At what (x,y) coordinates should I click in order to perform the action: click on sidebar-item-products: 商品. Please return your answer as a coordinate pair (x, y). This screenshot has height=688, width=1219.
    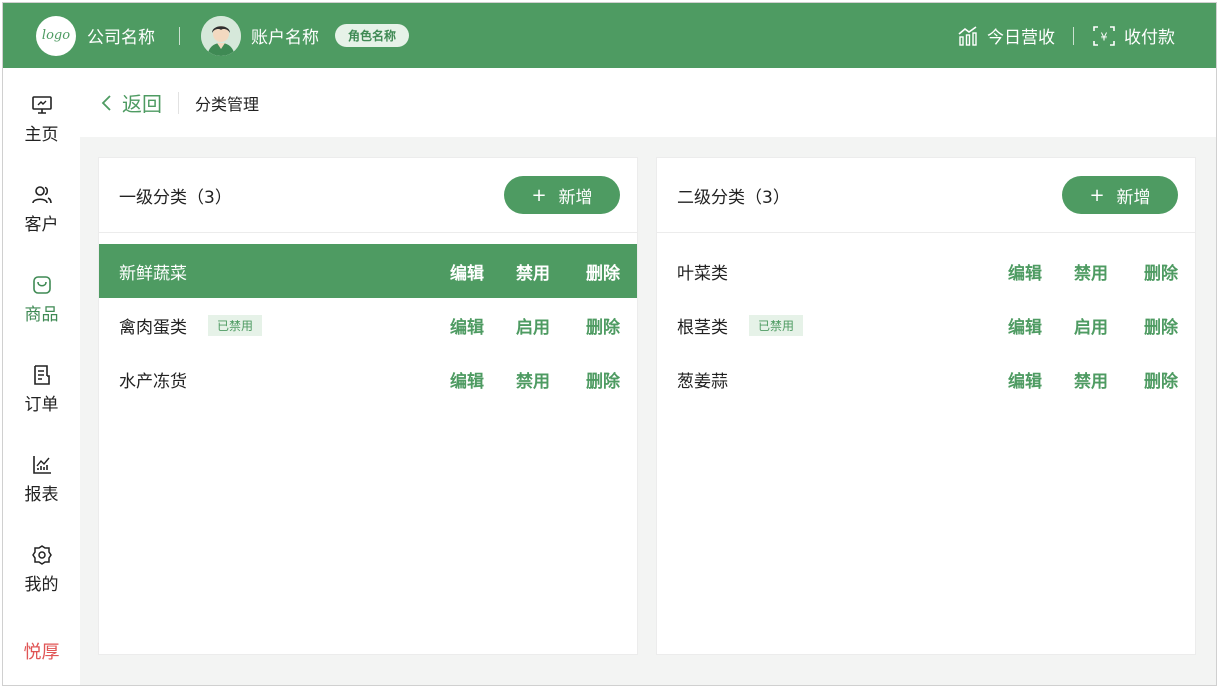
    Looking at the image, I should click on (41, 299).